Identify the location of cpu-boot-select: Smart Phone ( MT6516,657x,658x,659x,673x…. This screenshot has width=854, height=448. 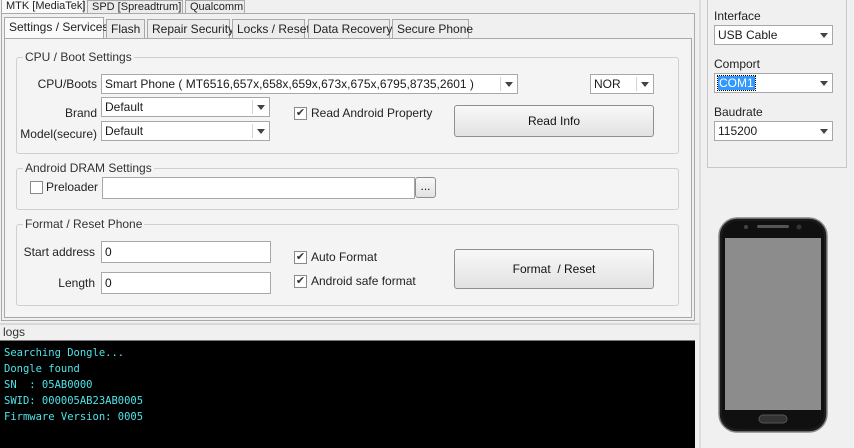
(309, 84).